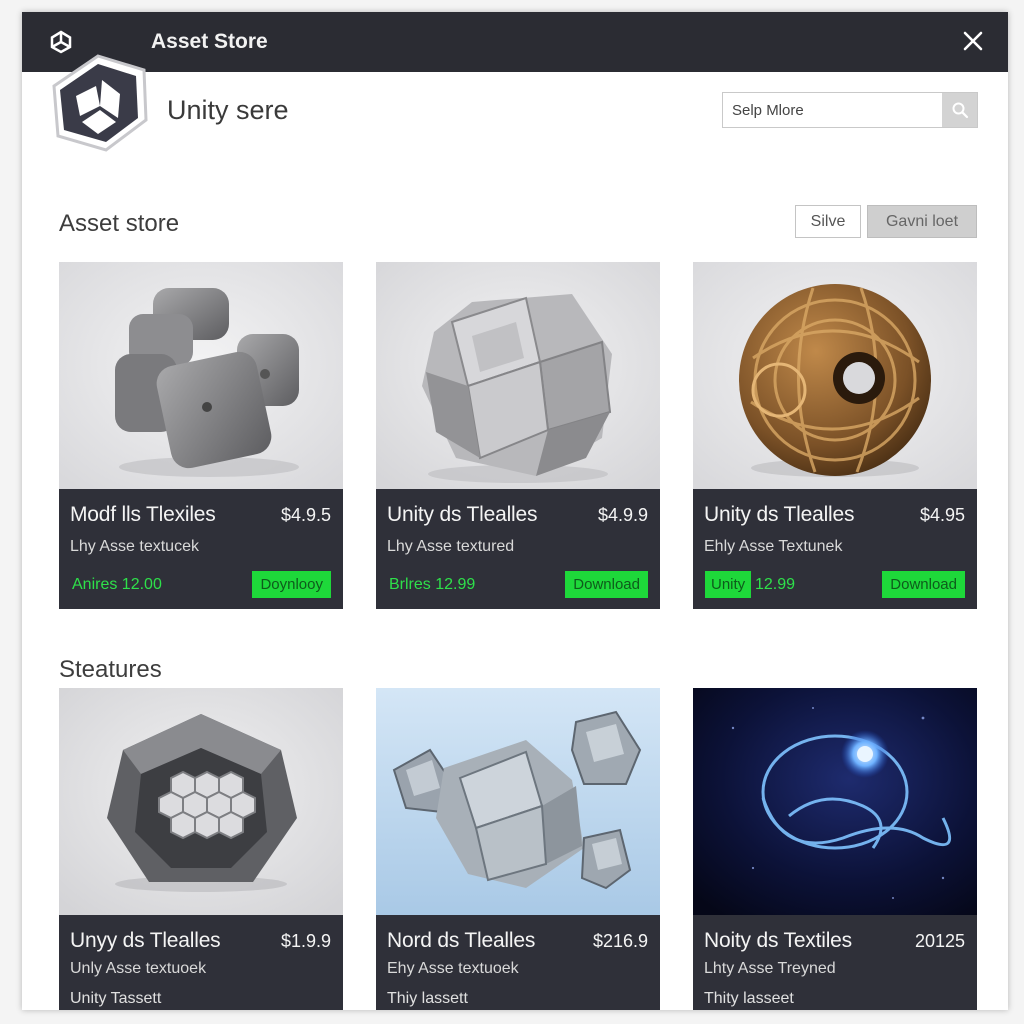 The image size is (1024, 1024). What do you see at coordinates (291, 584) in the screenshot?
I see `download-button: Doynlooy` at bounding box center [291, 584].